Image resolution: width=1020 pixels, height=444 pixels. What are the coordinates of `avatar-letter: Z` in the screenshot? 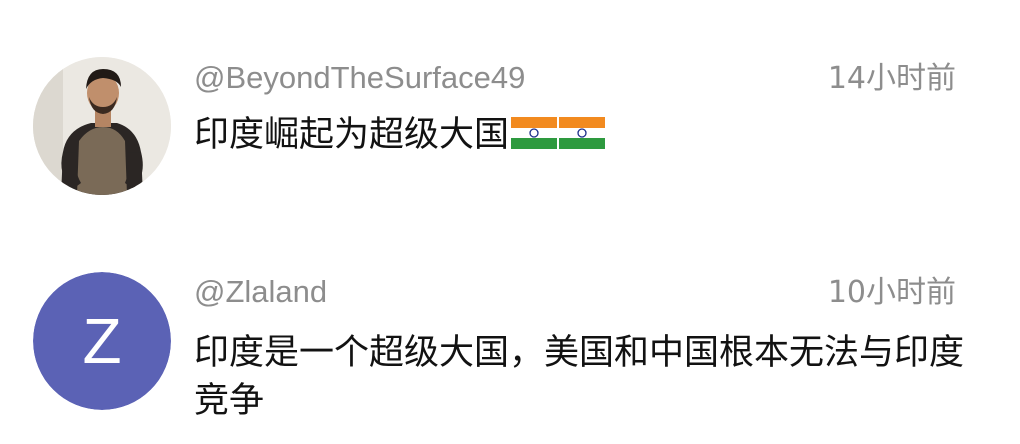 It's located at (102, 341).